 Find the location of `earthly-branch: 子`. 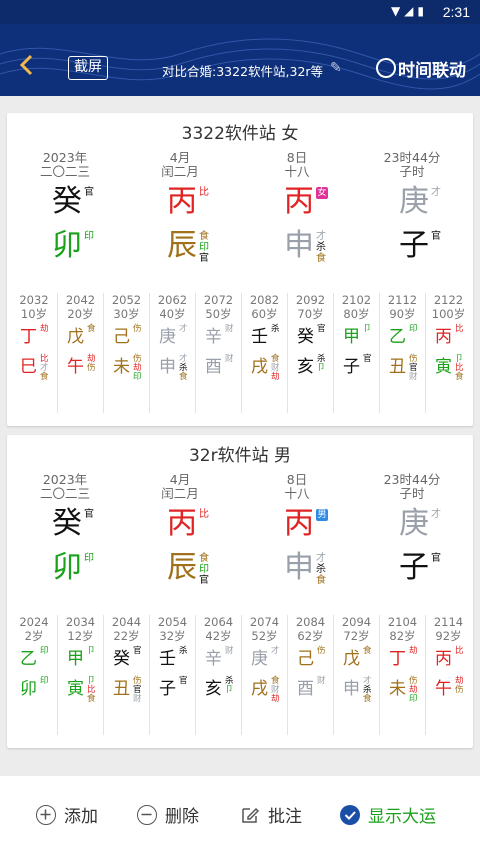

earthly-branch: 子 is located at coordinates (414, 567).